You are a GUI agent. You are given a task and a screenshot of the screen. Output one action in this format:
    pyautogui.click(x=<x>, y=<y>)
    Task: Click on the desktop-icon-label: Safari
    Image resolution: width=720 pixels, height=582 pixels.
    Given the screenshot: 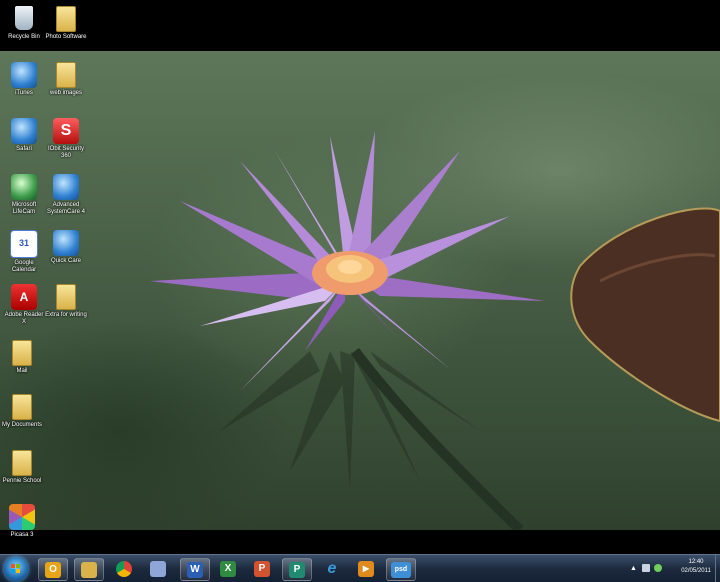 What is the action you would take?
    pyautogui.click(x=24, y=149)
    